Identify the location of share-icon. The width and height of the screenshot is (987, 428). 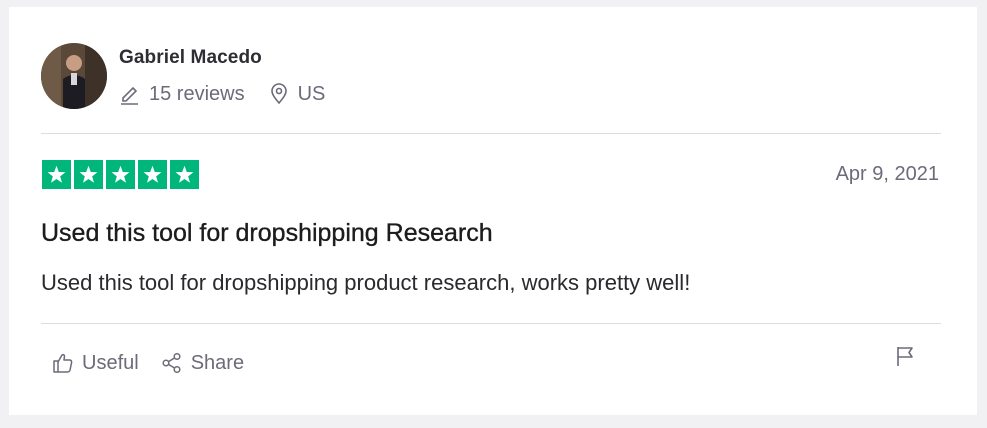
(171, 363).